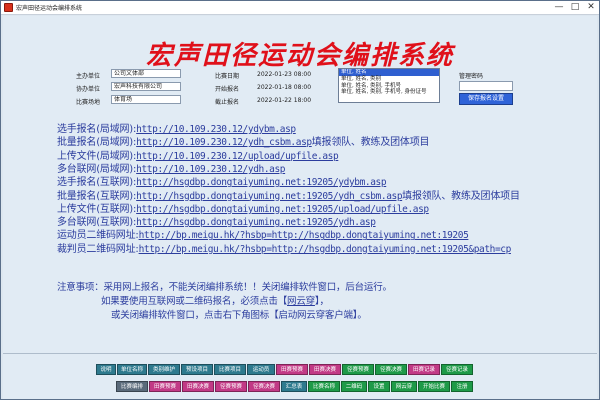 Image resolution: width=600 pixels, height=400 pixels. I want to click on toolbar-button: 设置, so click(379, 386).